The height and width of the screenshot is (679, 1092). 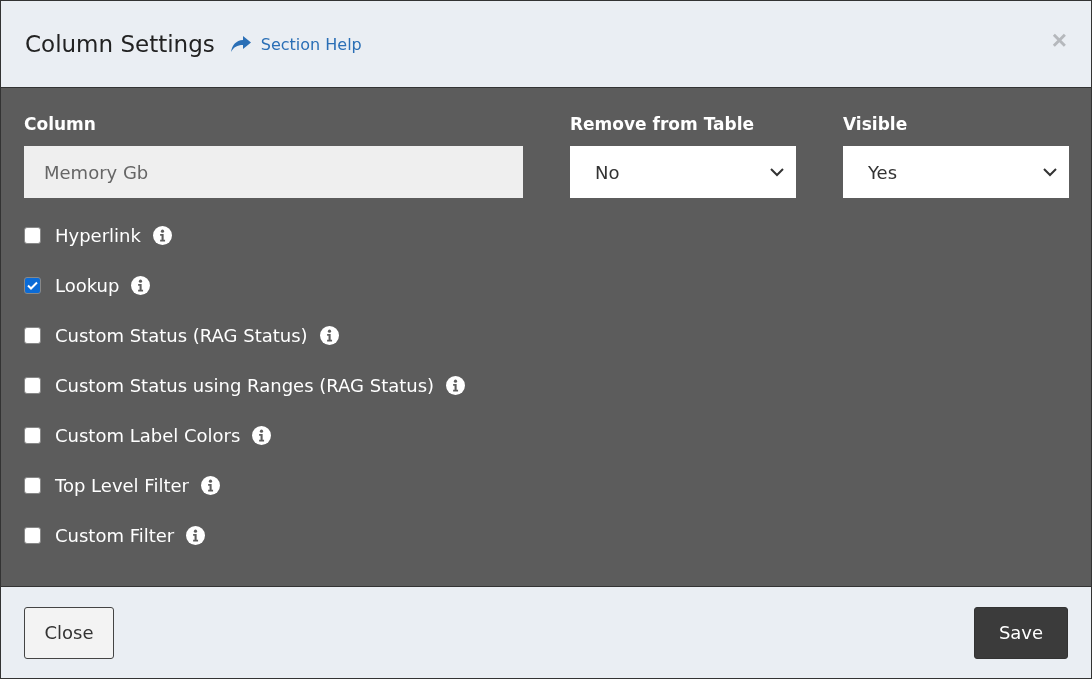 What do you see at coordinates (876, 124) in the screenshot?
I see `field-label: Visible` at bounding box center [876, 124].